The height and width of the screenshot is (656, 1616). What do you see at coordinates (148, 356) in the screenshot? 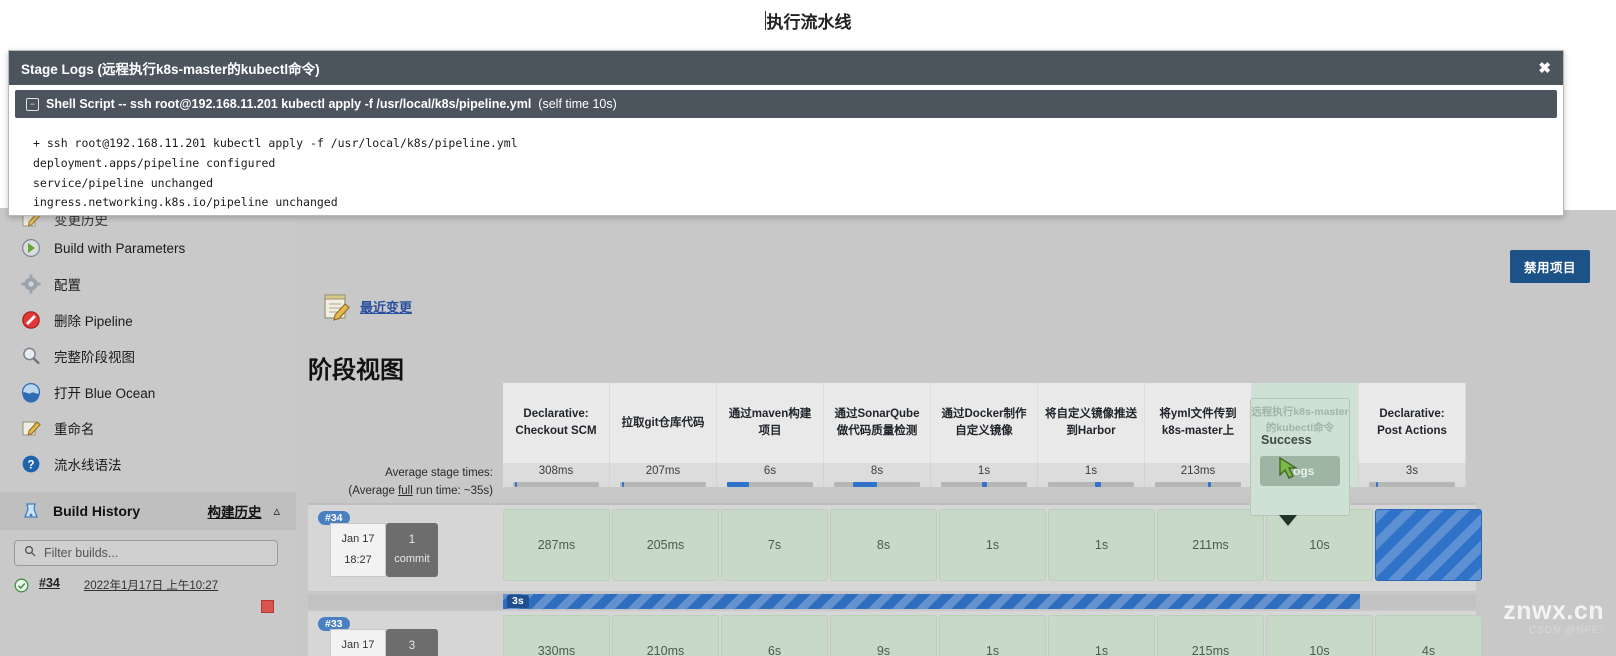
I see `sidebar-item-5: 完整阶段视图` at bounding box center [148, 356].